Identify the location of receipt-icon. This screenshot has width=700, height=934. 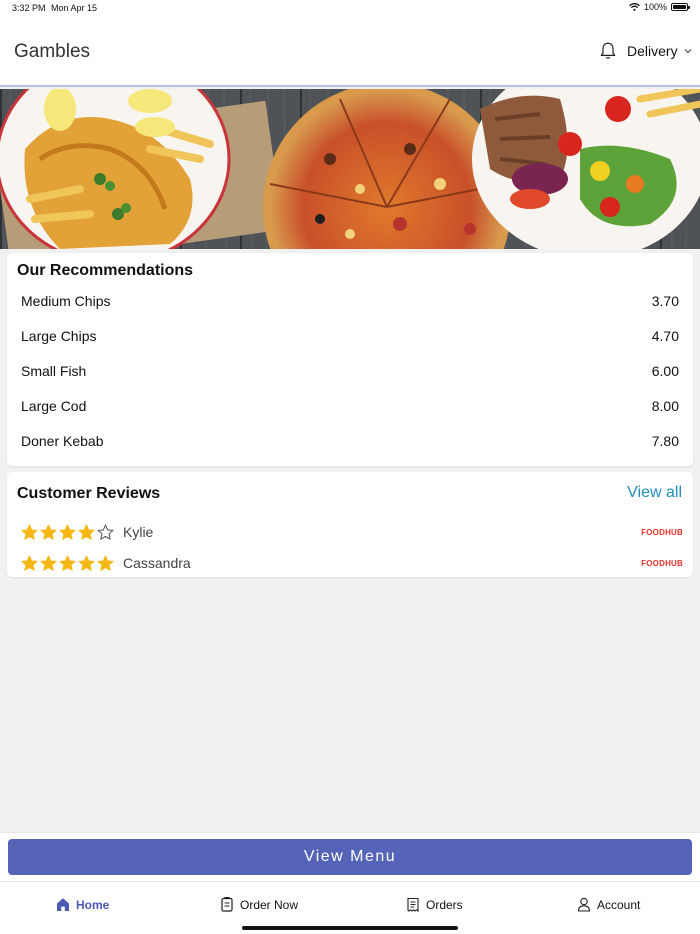
(413, 904).